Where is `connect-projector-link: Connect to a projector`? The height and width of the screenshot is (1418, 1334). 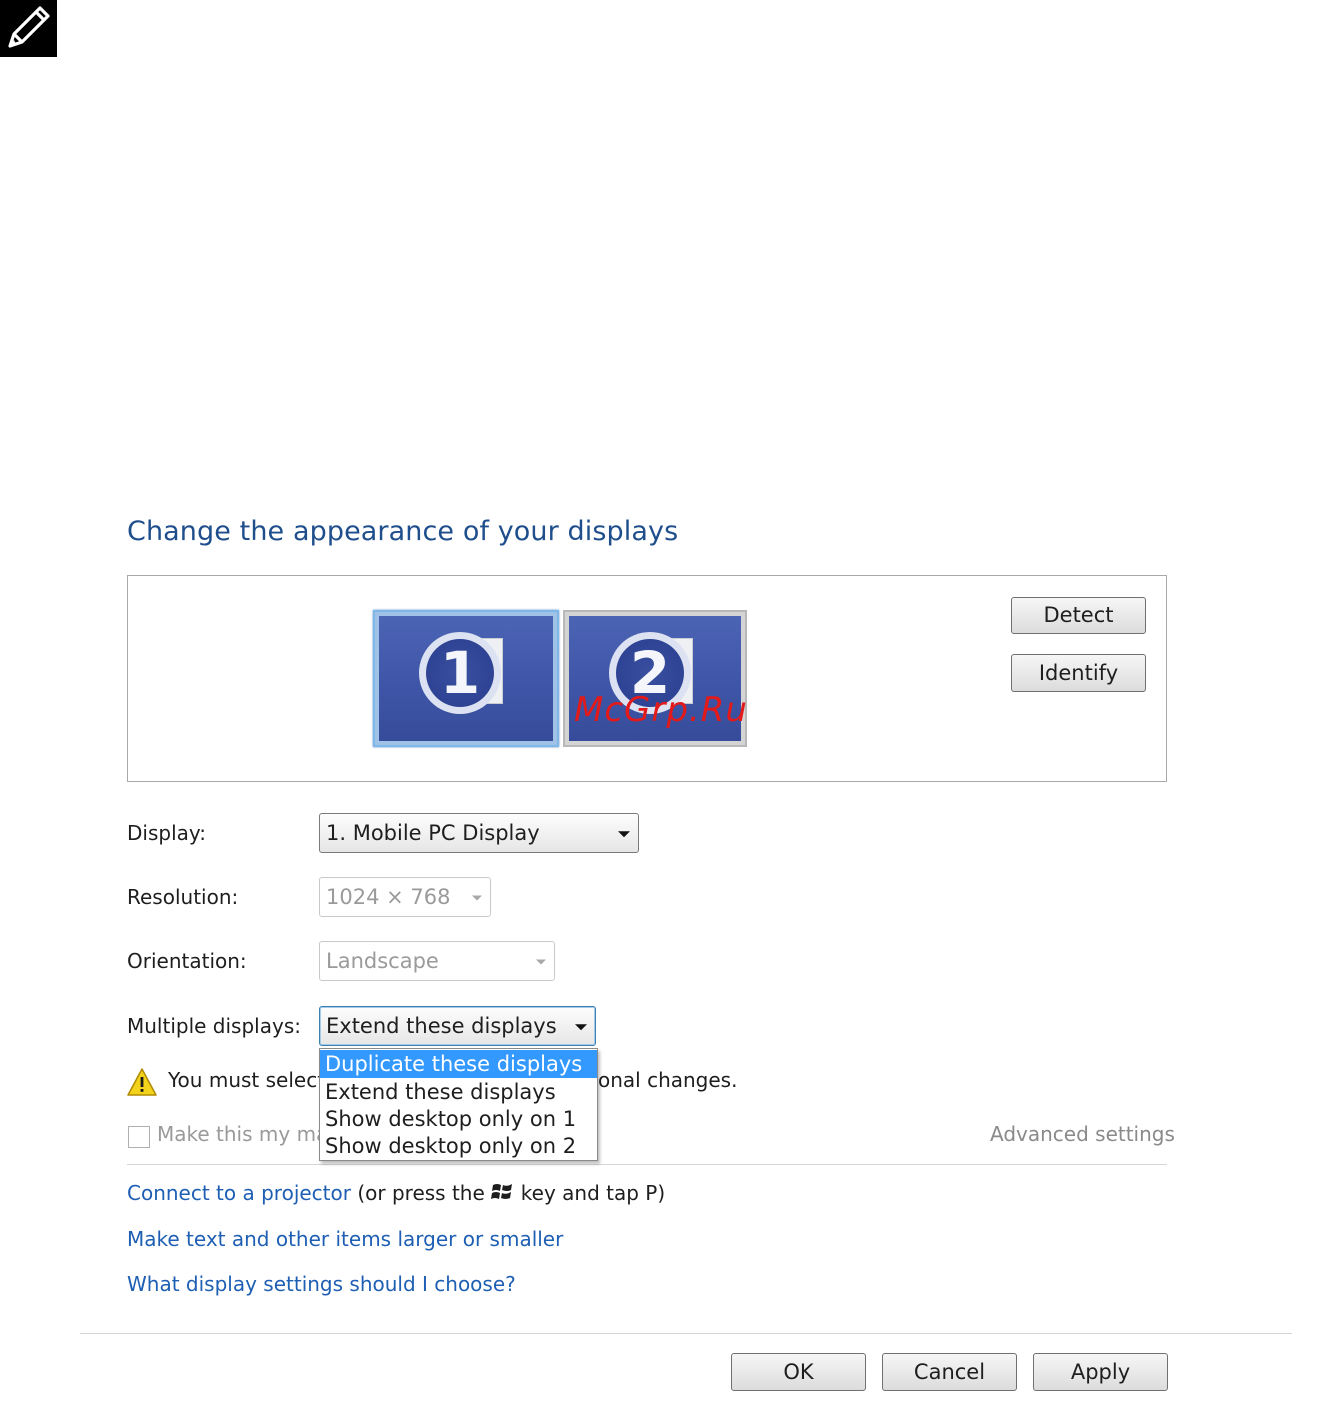 connect-projector-link: Connect to a projector is located at coordinates (239, 1193).